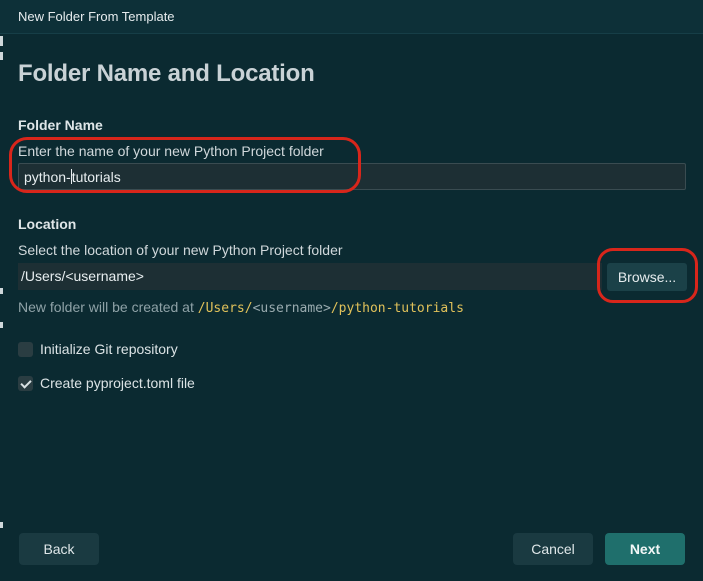  I want to click on cancel-button: Cancel, so click(553, 549).